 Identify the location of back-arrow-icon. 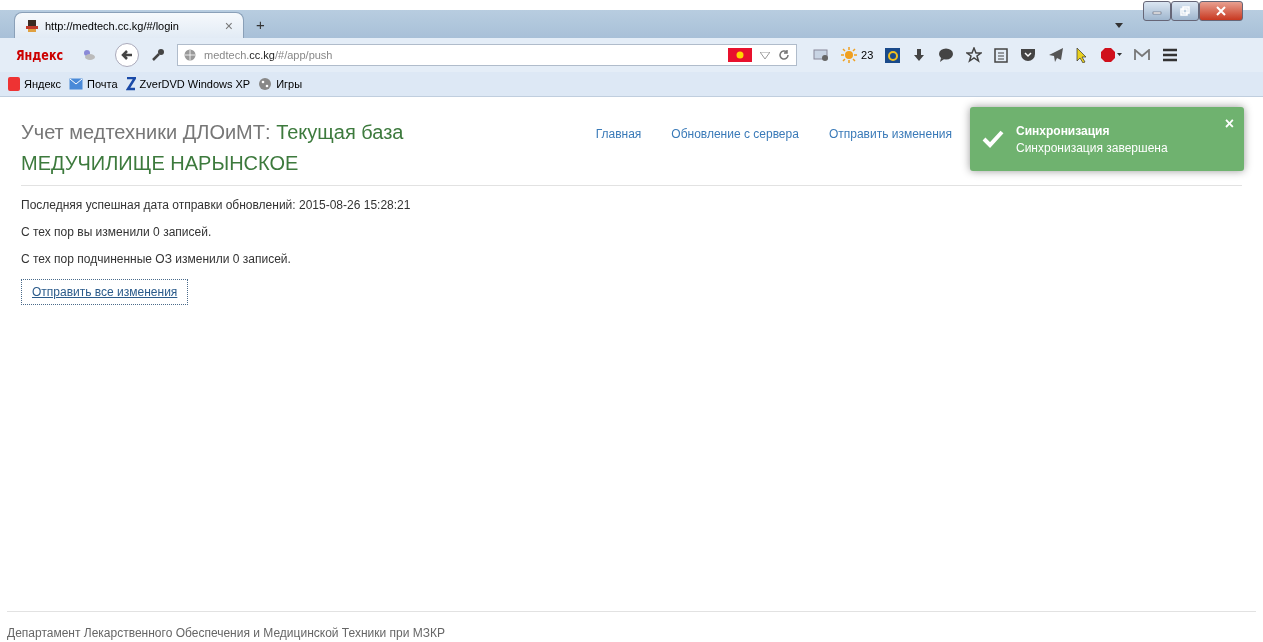
(127, 55).